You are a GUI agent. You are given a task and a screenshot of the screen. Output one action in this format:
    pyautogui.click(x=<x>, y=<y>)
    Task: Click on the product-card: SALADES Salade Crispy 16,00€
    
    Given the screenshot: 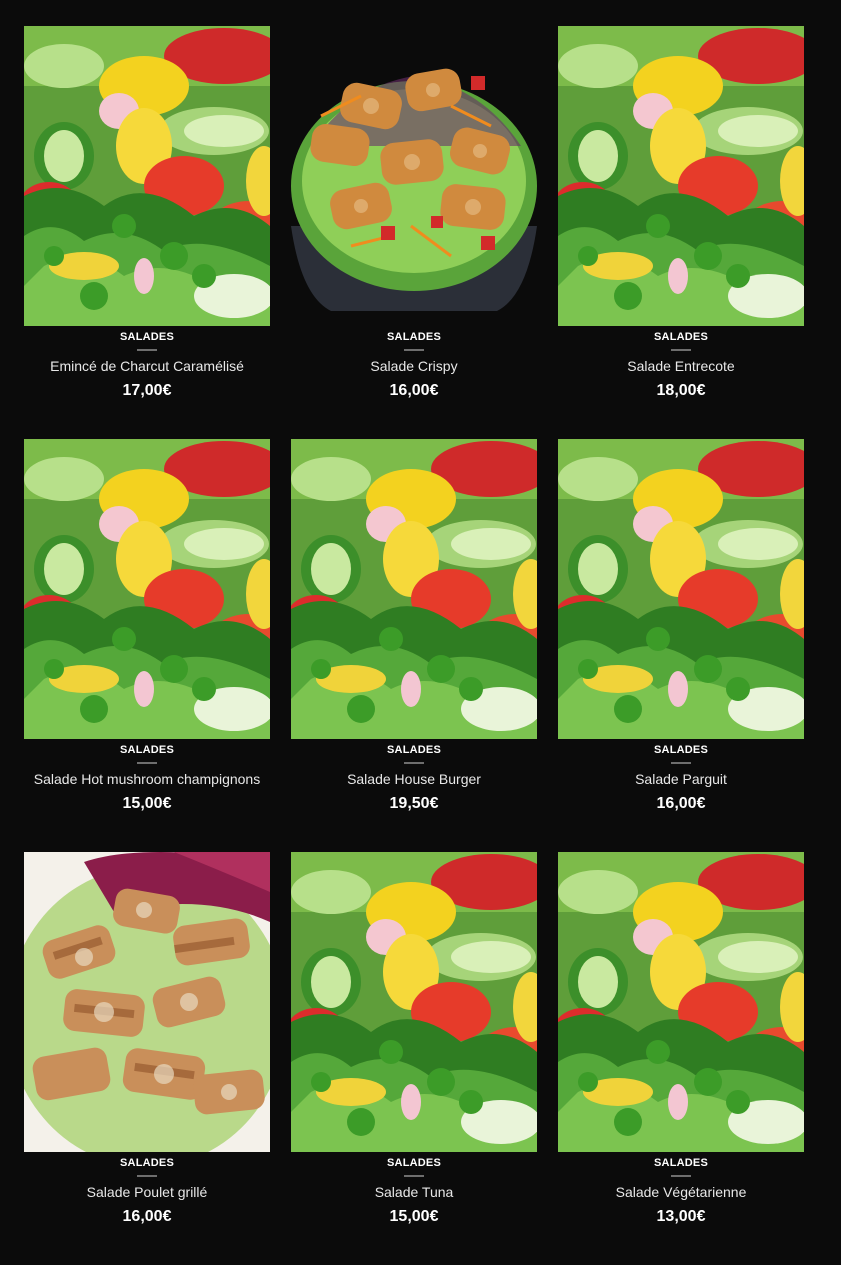 What is the action you would take?
    pyautogui.click(x=414, y=213)
    